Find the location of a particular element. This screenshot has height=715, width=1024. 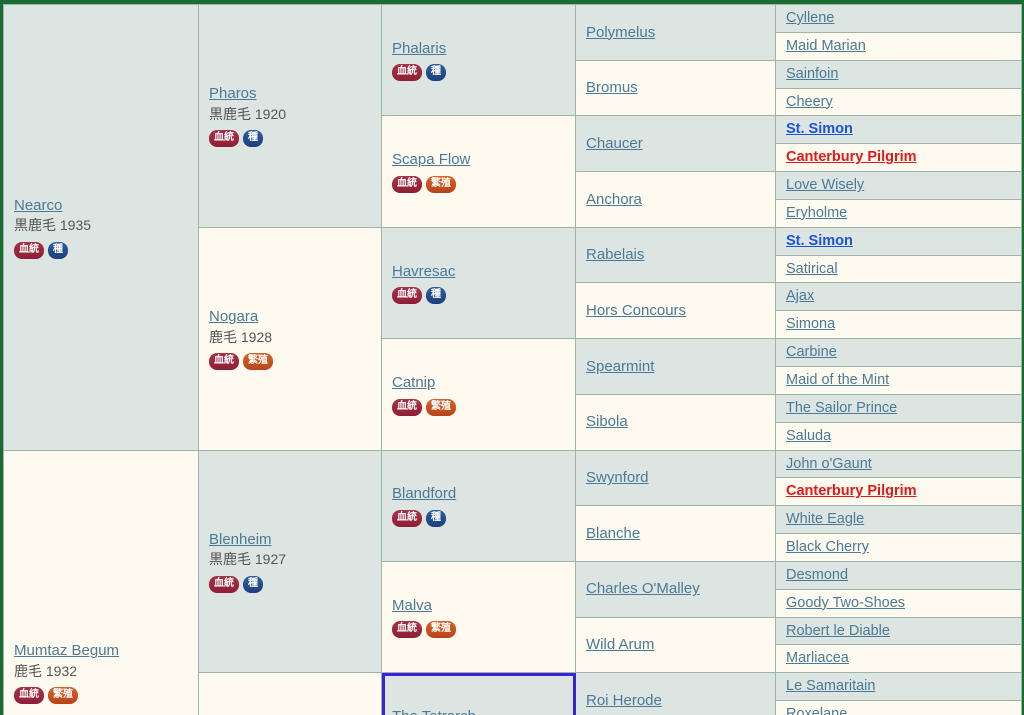

horse-name-link: John o'Gaunt is located at coordinates (898, 464).